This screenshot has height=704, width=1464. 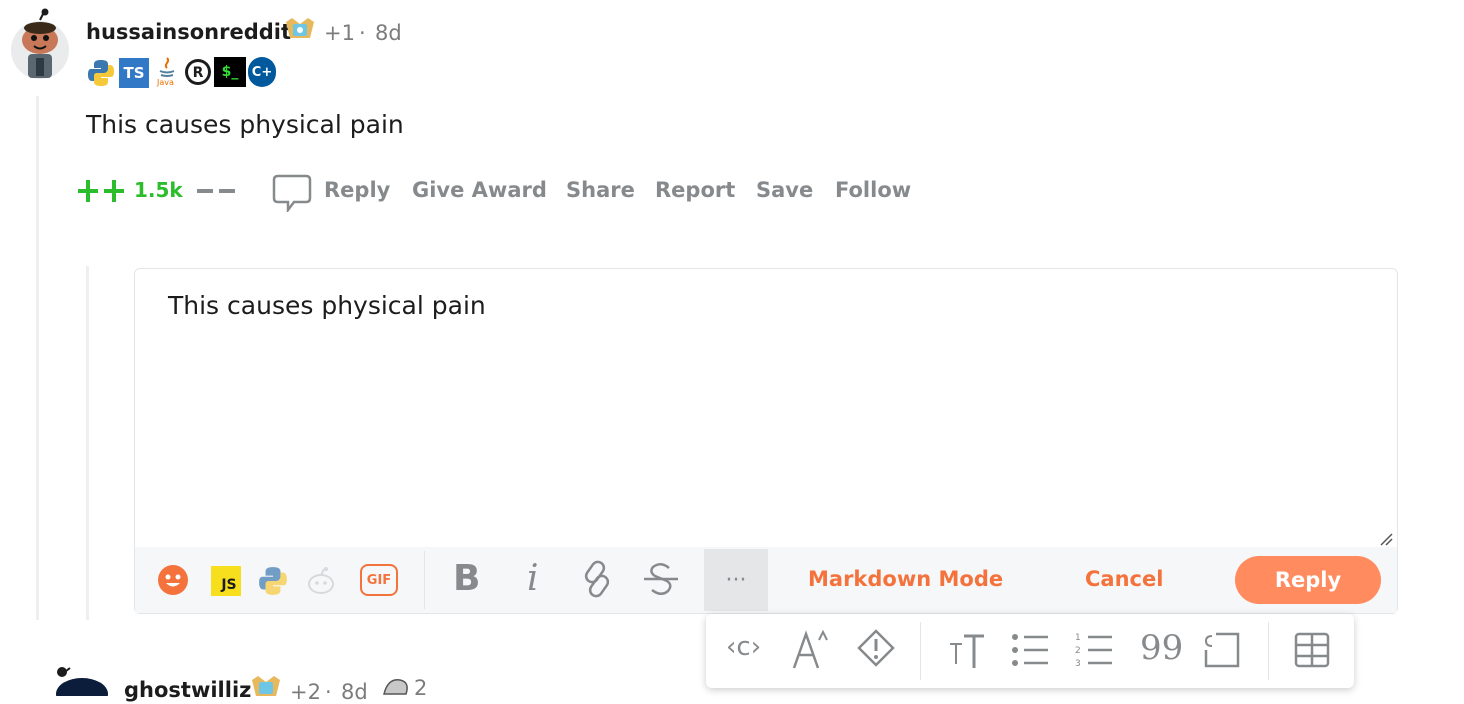 I want to click on reply-thread-line, so click(x=87, y=443).